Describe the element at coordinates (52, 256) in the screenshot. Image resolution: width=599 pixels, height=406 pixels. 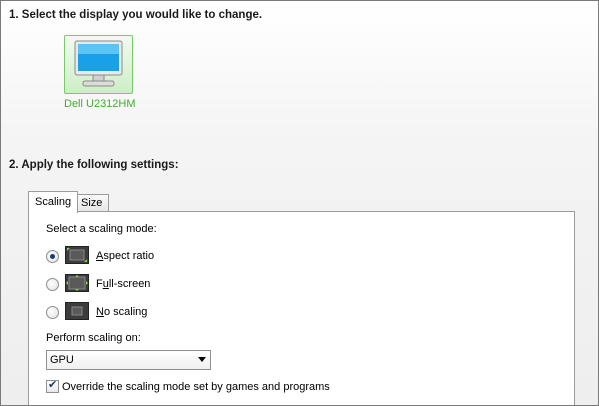
I see `radio-aspect-ratio` at that location.